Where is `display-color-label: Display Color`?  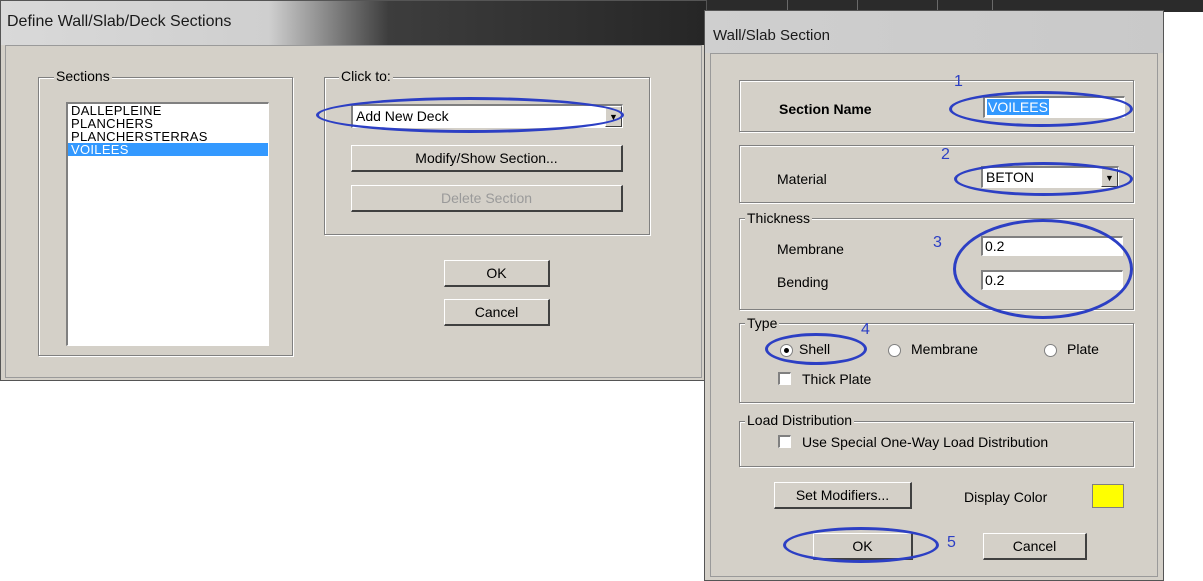
display-color-label: Display Color is located at coordinates (1006, 497).